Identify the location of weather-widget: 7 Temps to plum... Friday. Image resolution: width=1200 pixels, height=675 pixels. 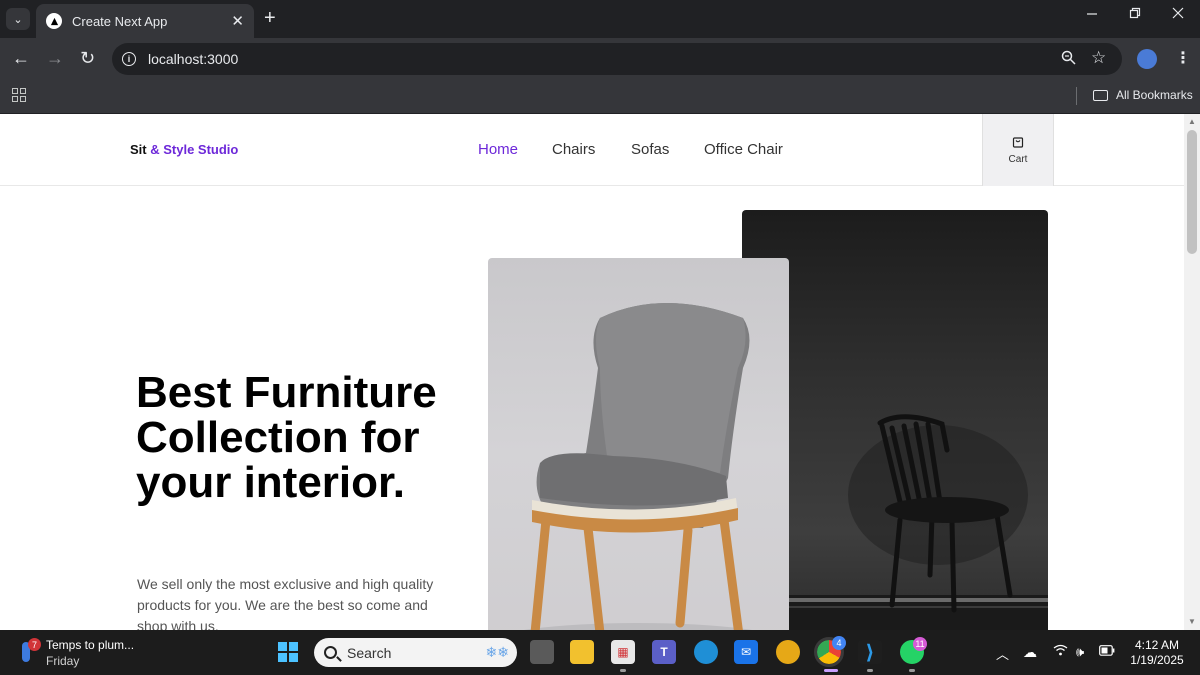
(76, 653).